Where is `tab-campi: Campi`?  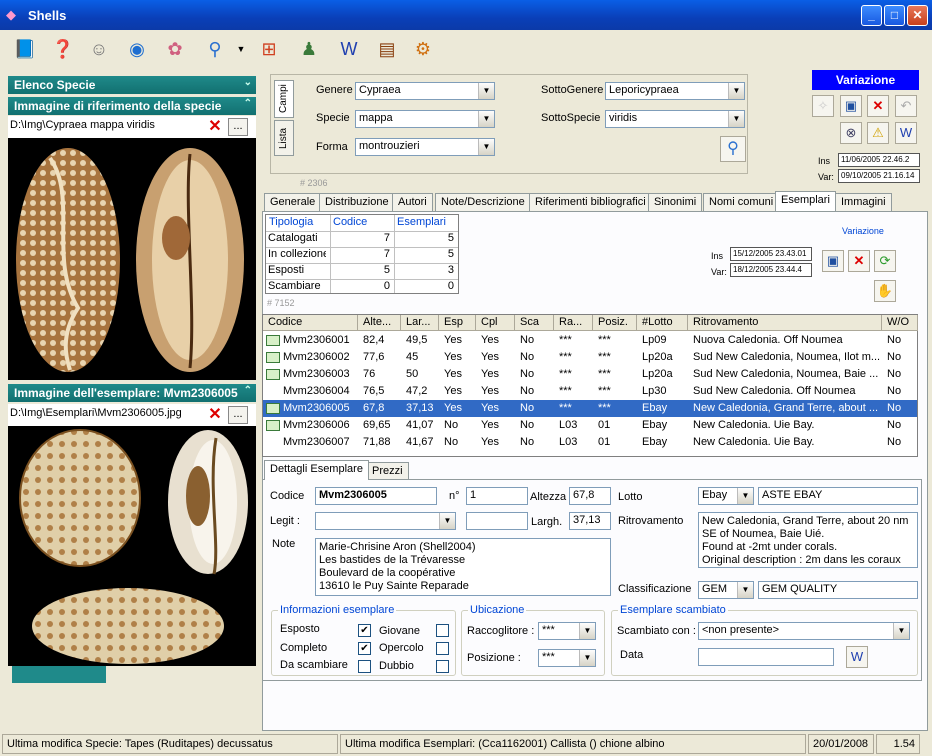 tab-campi: Campi is located at coordinates (284, 99).